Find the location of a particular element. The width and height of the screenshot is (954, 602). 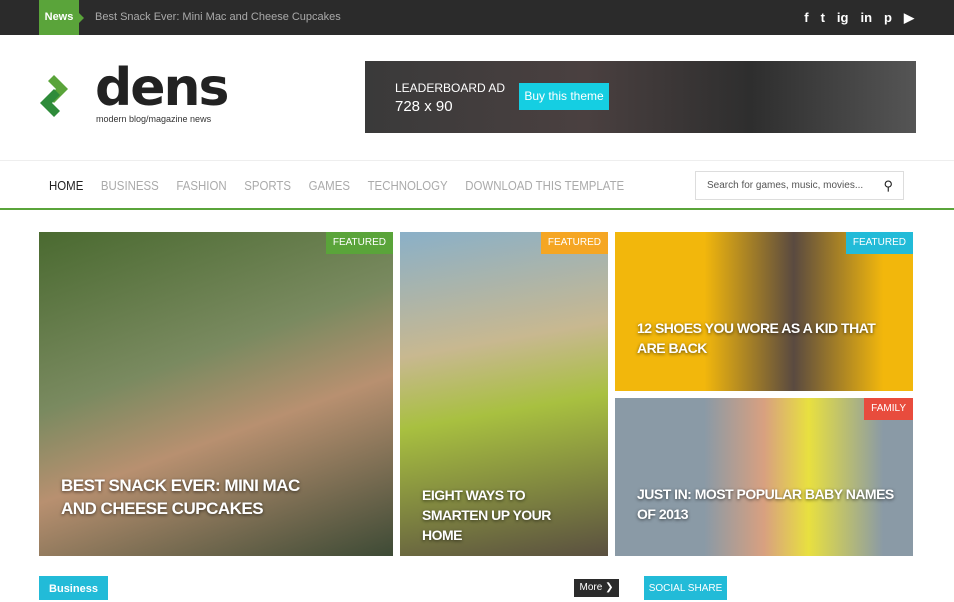

card-title: 12 SHOES YOU WORE AS A KID THAT ARE BACK is located at coordinates (762, 338).